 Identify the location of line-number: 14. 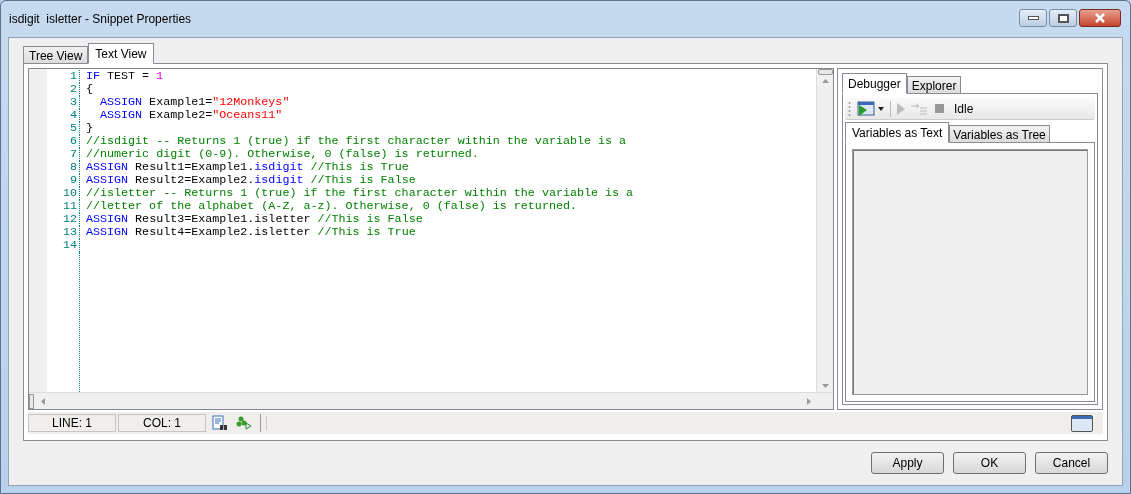
(69, 245).